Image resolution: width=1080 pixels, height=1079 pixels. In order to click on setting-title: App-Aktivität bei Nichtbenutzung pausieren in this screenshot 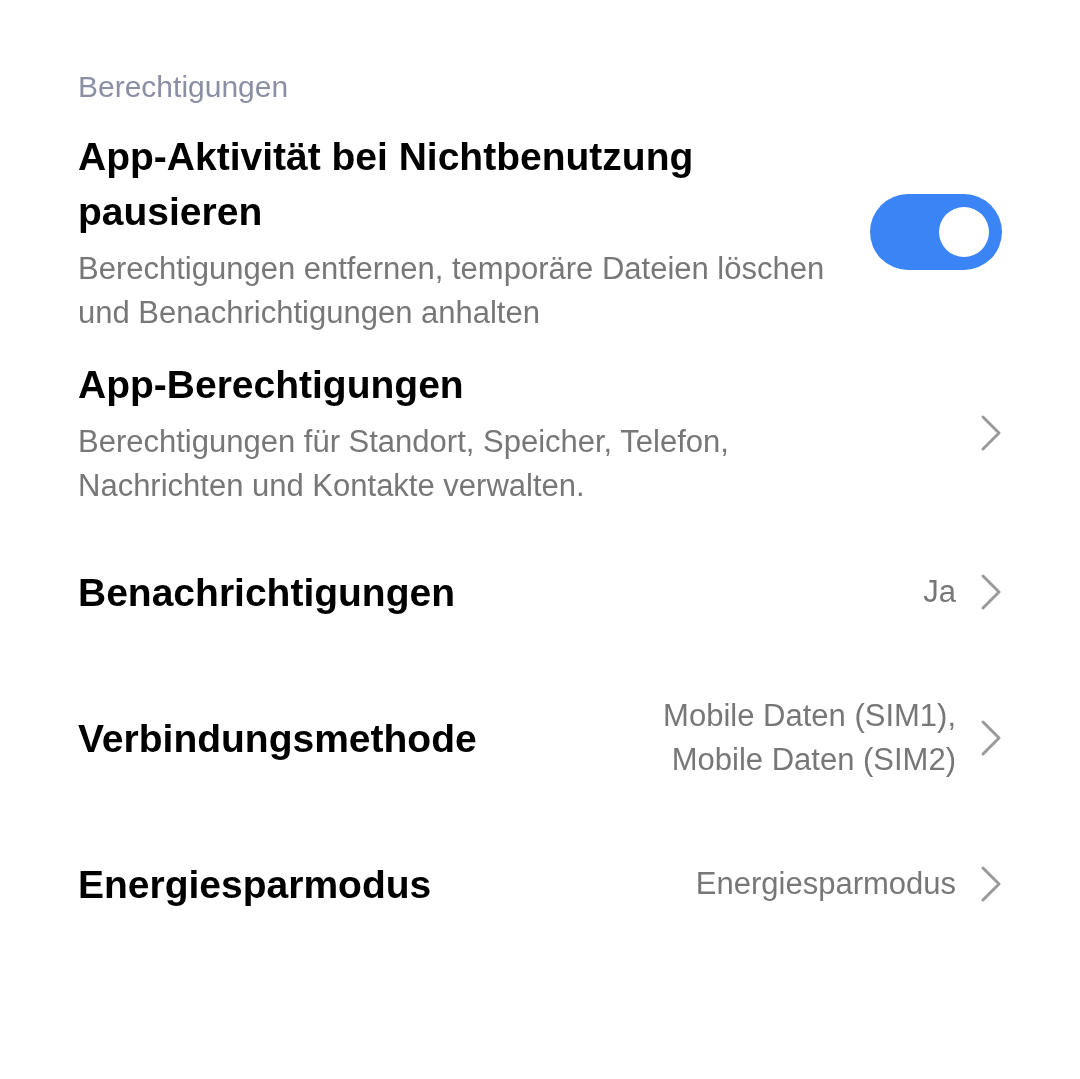, I will do `click(438, 184)`.